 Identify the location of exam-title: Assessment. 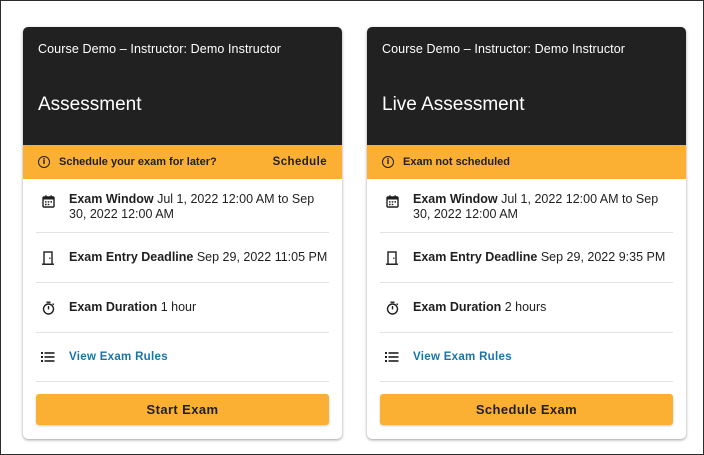
(90, 104).